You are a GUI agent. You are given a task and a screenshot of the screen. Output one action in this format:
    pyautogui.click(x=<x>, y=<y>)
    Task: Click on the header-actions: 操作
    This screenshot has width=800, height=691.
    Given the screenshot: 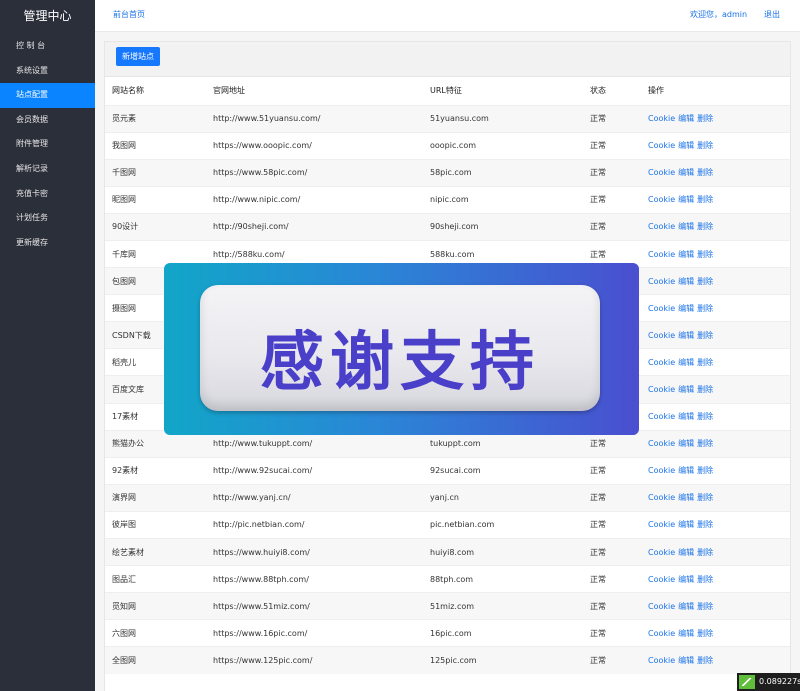 What is the action you would take?
    pyautogui.click(x=656, y=91)
    